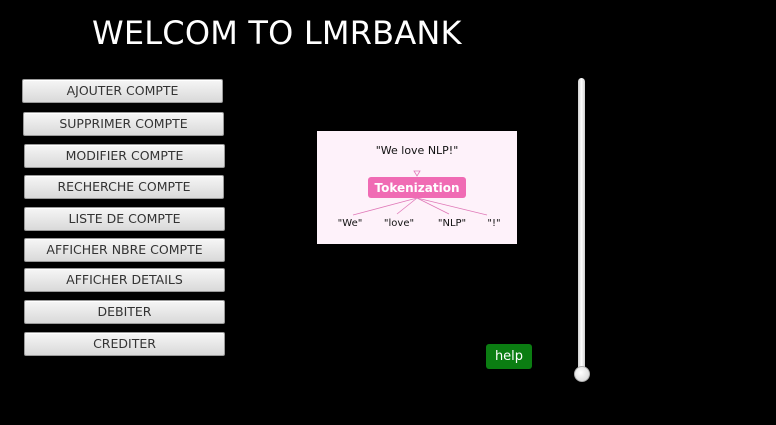  What do you see at coordinates (124, 344) in the screenshot?
I see `crediter-button: CREDITER` at bounding box center [124, 344].